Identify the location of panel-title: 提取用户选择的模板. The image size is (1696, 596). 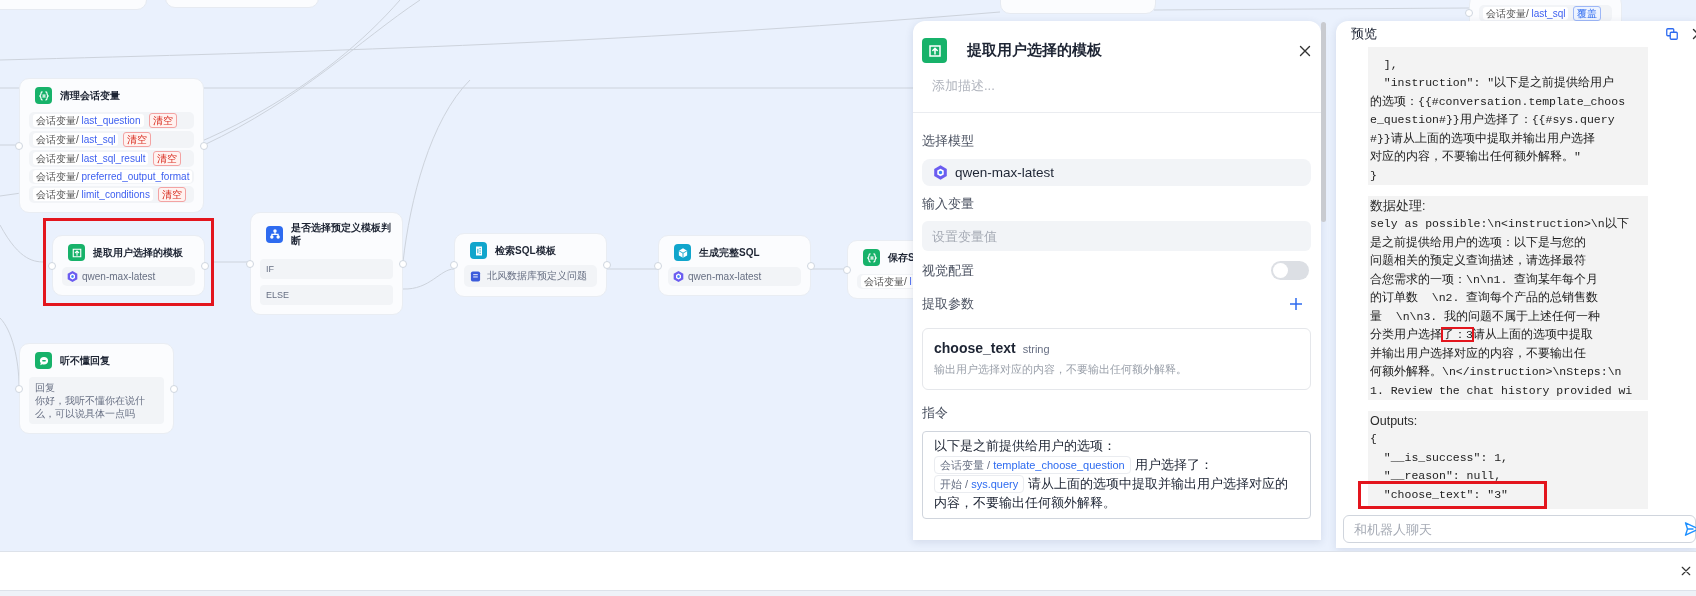
(1035, 50).